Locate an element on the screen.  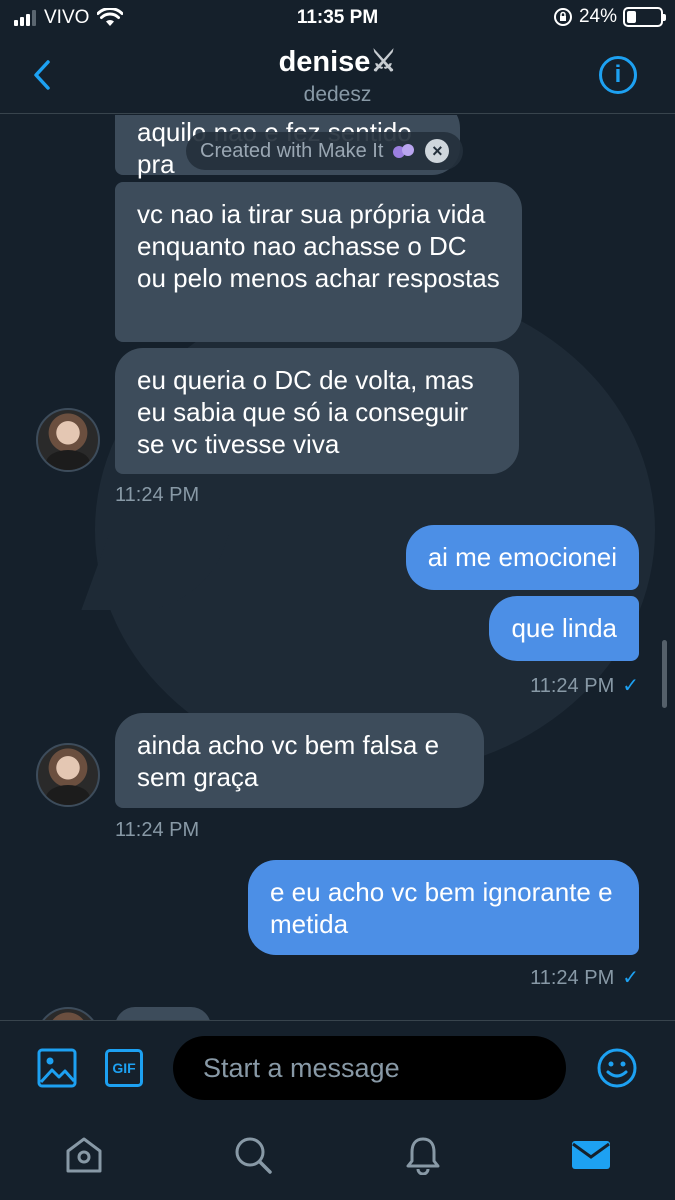
battery-percent: 24% is located at coordinates (597, 16).